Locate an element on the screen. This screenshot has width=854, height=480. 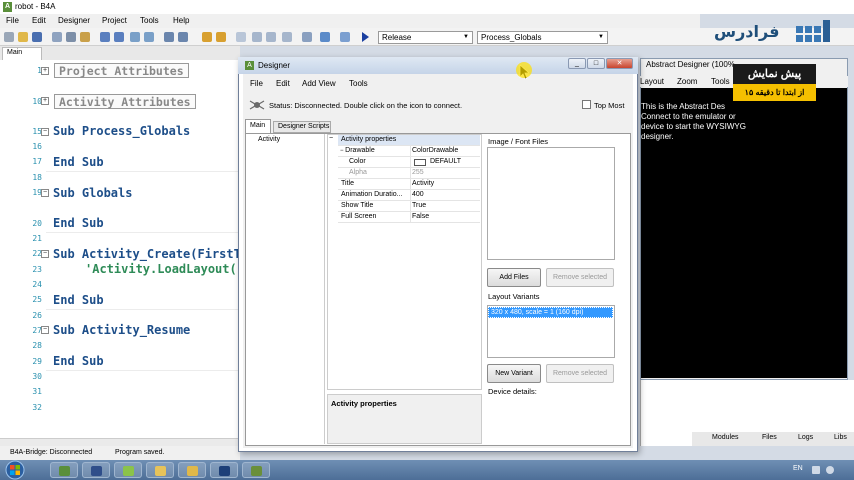
code-line: Sub Process_Globals is located at coordinates (122, 131).